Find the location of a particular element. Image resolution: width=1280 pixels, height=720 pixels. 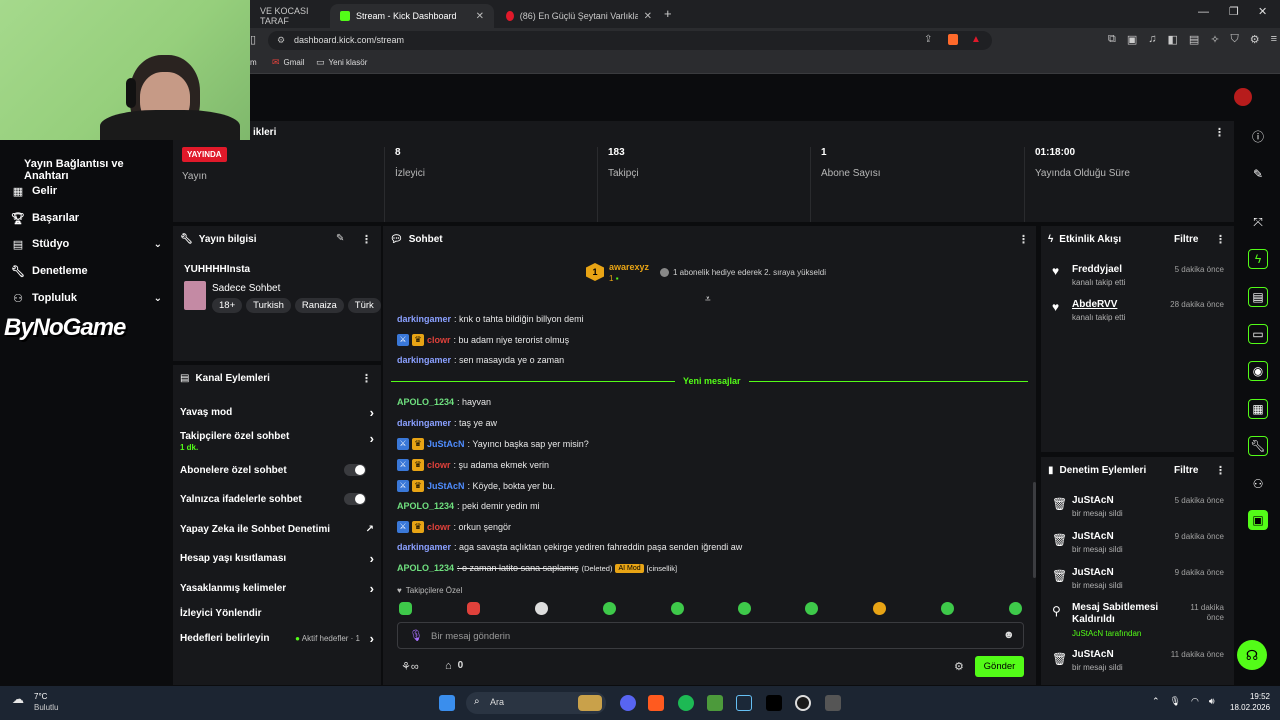

site-info-icon: ⚙ is located at coordinates (281, 40).